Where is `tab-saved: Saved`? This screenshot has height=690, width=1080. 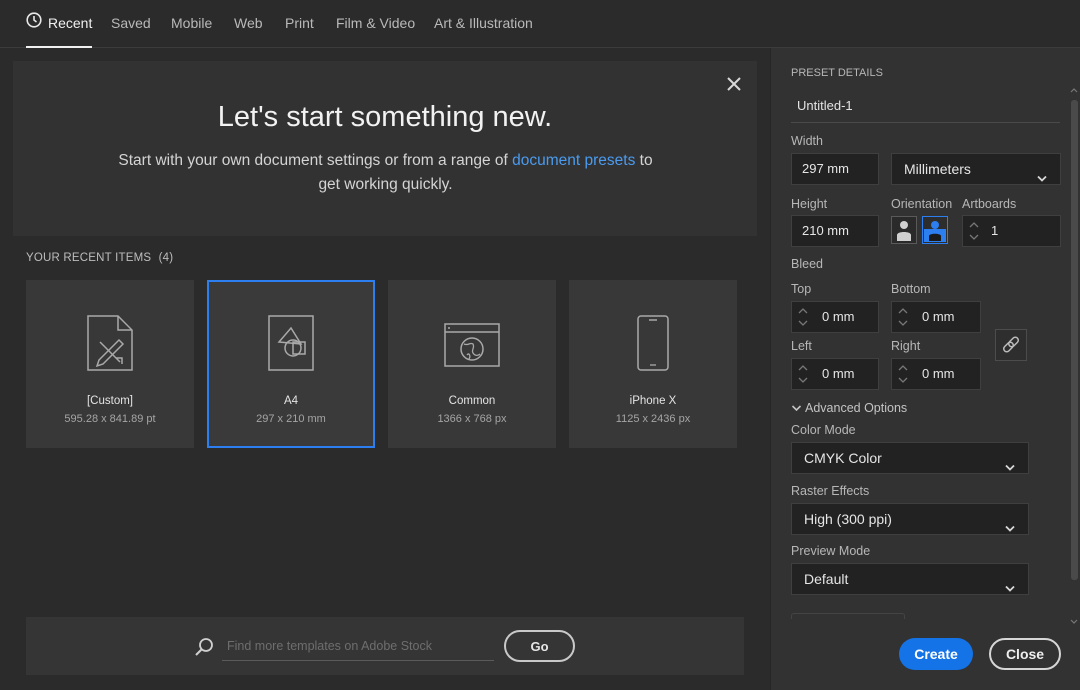 tab-saved: Saved is located at coordinates (131, 24).